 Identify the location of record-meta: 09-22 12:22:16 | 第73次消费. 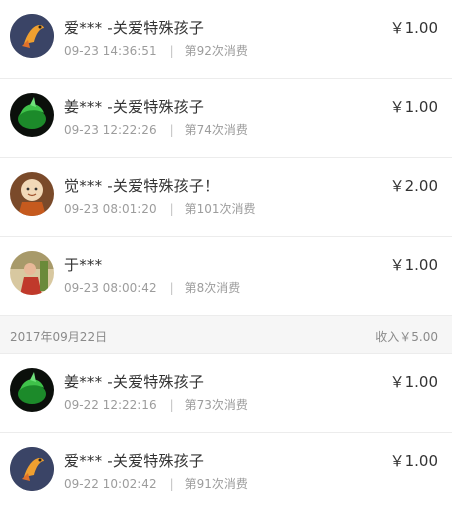
(156, 404).